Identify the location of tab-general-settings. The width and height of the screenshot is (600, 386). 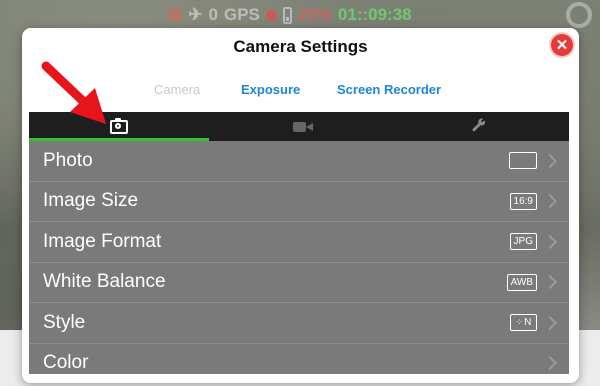
(479, 126).